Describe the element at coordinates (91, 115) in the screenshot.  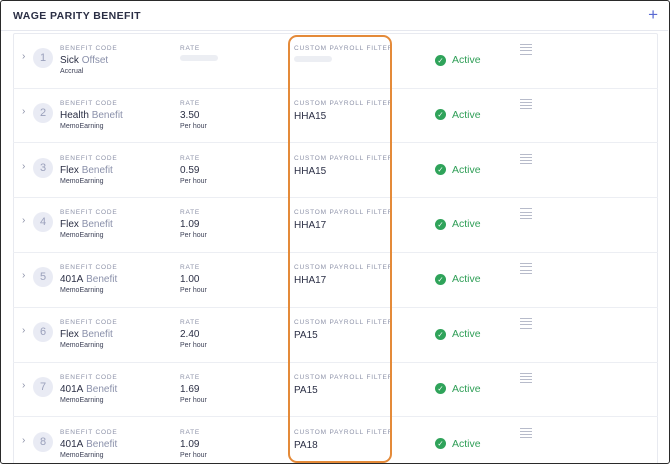
I see `benefit-code: Health Benefit` at that location.